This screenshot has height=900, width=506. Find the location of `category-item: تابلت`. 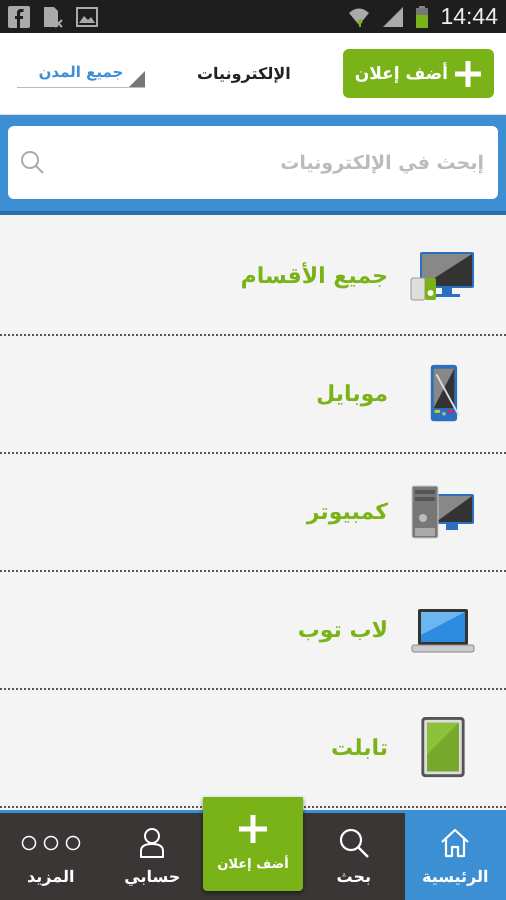

category-item: تابلت is located at coordinates (359, 748).